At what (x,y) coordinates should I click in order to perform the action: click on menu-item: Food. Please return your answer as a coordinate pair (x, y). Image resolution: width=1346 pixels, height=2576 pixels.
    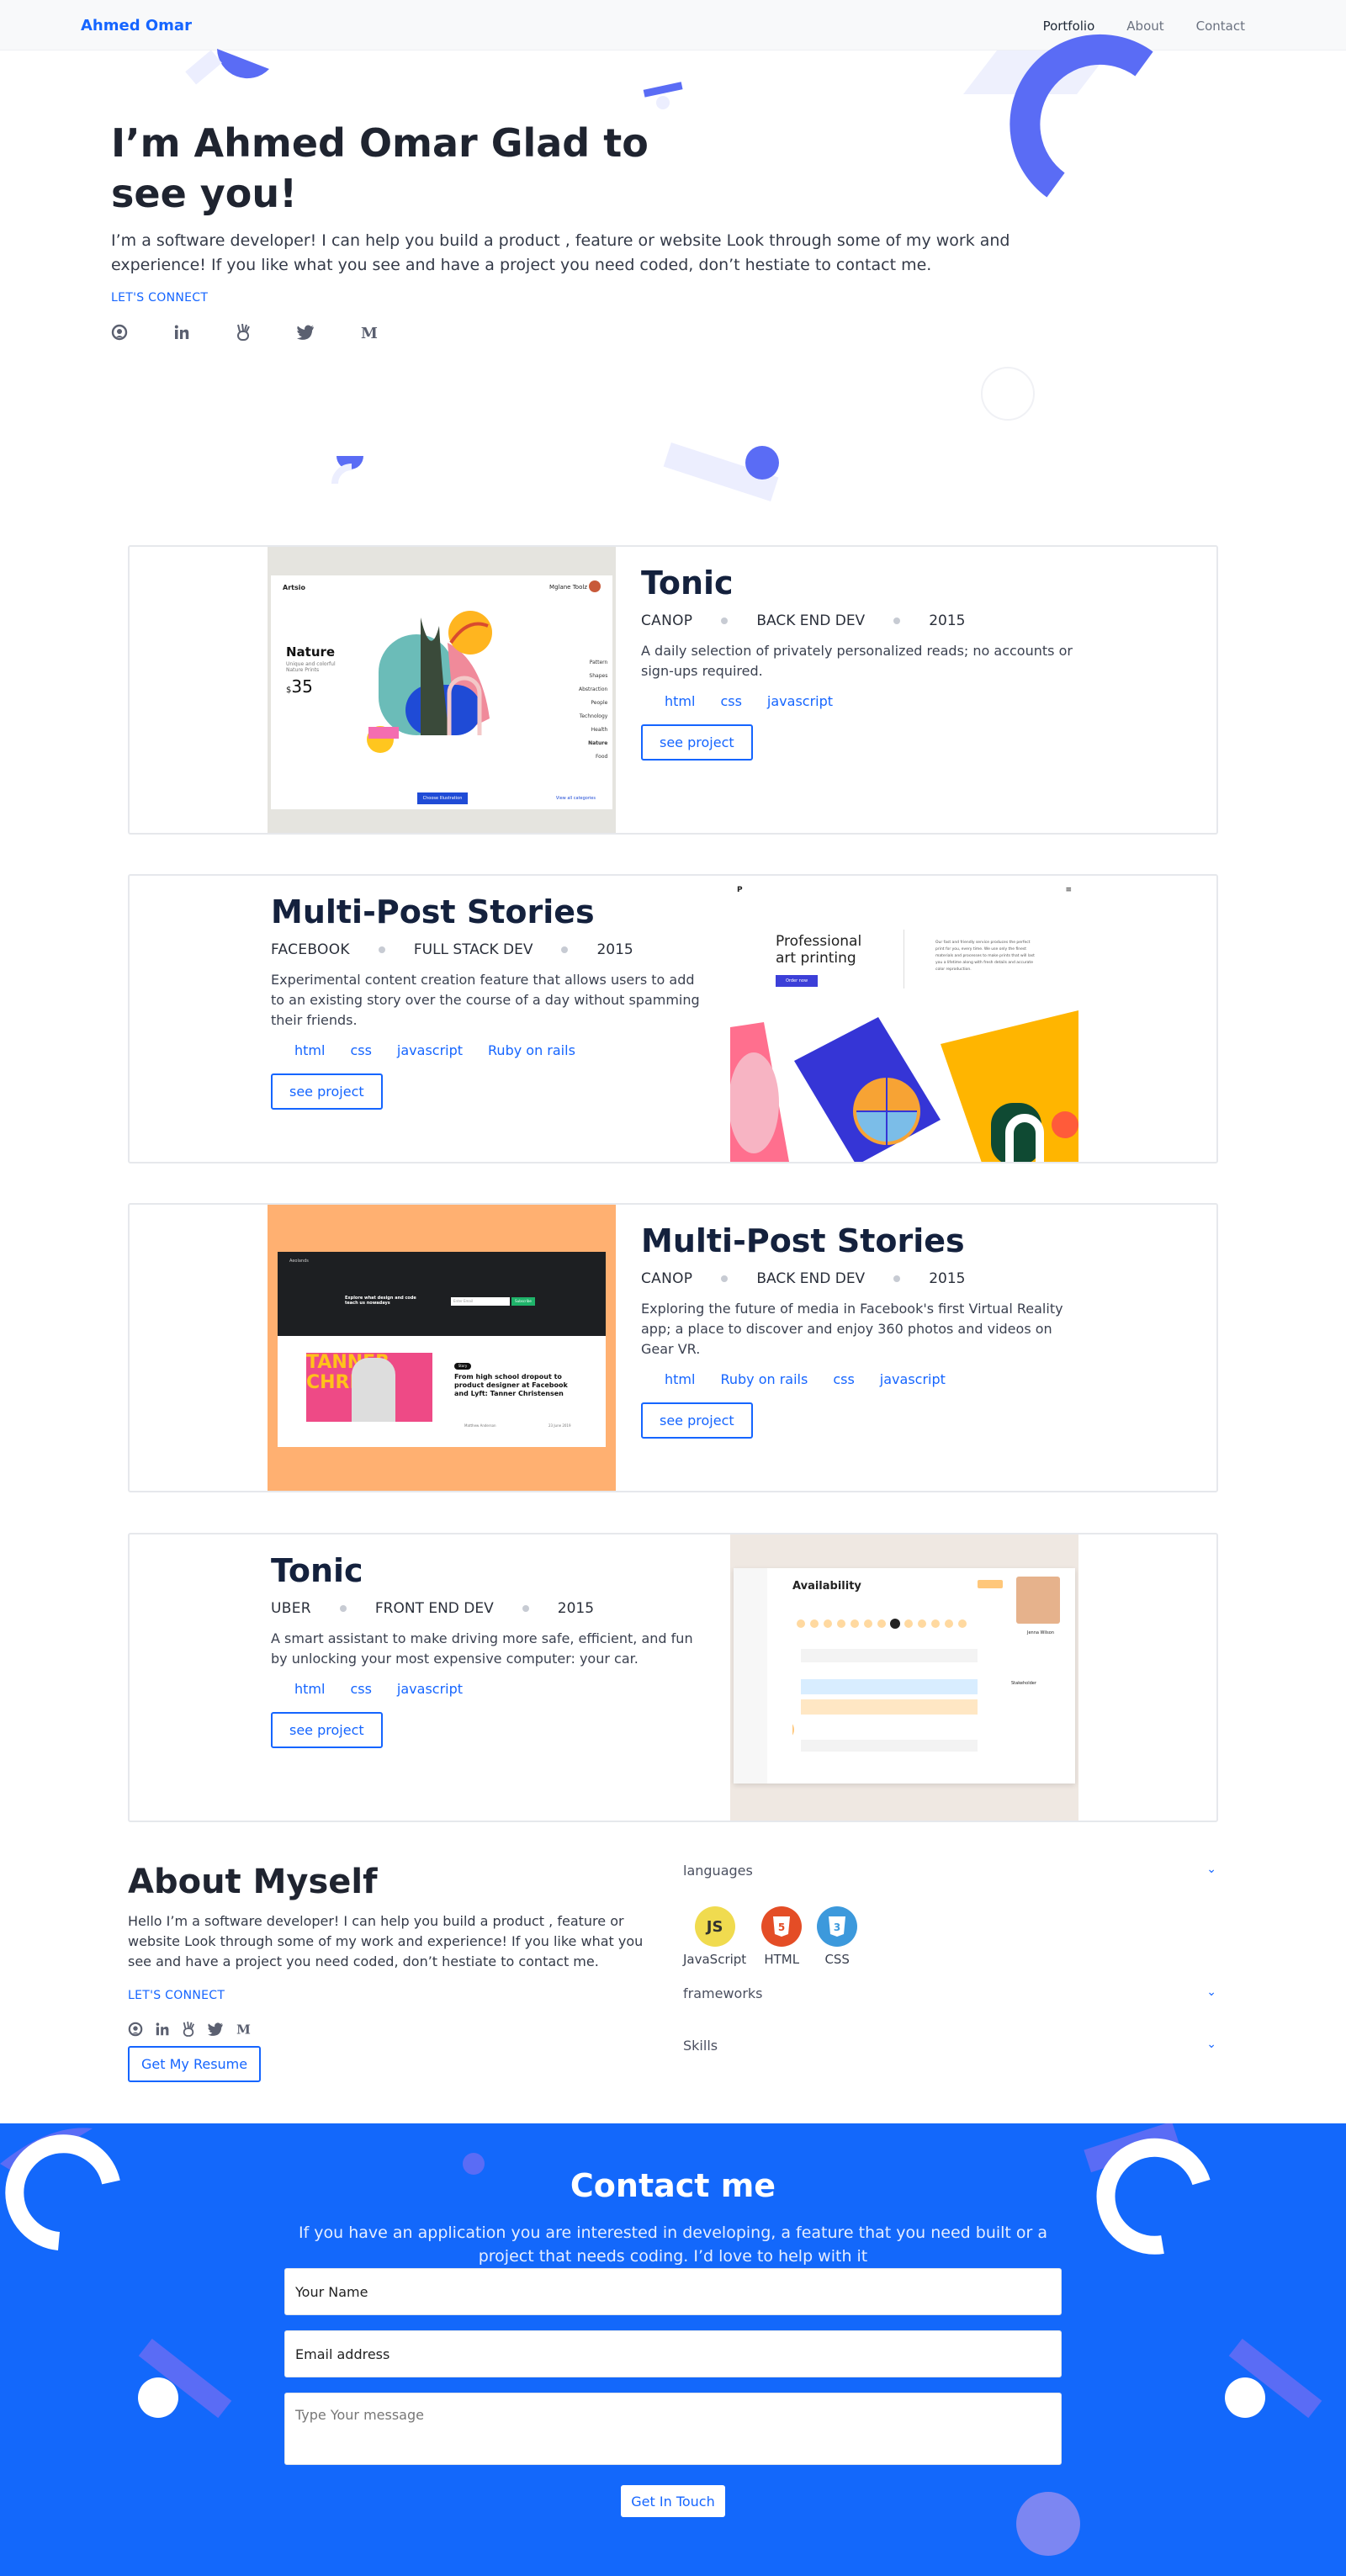
    Looking at the image, I should click on (593, 757).